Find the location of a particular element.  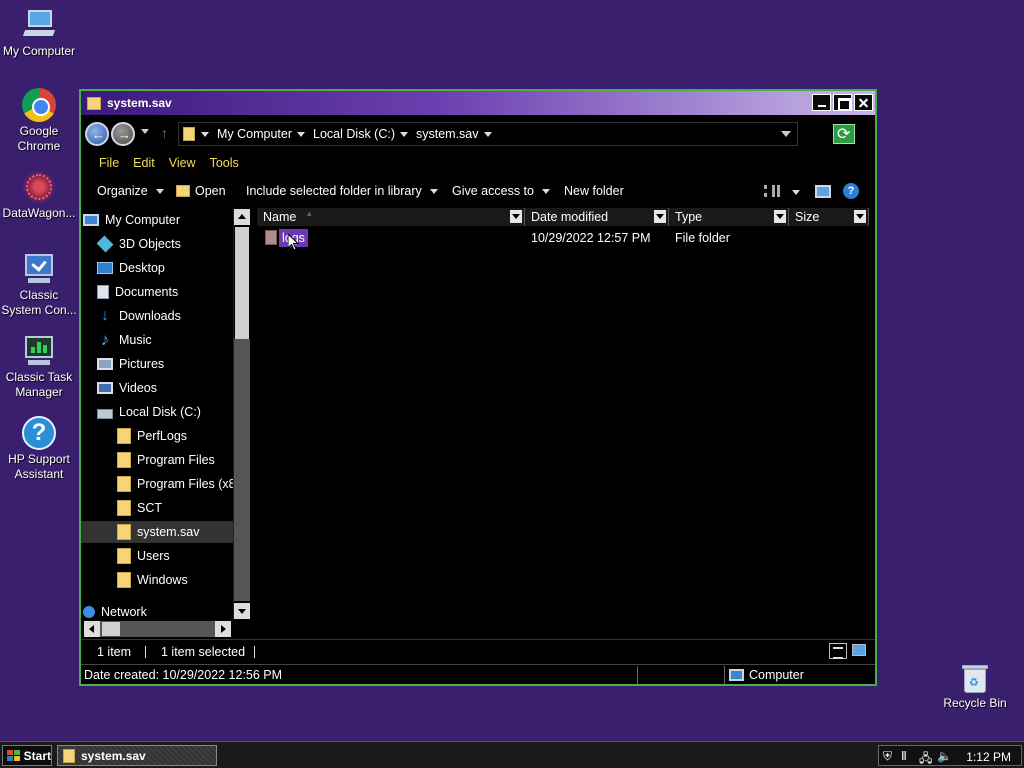

column-header-name: Name ▴ is located at coordinates (391, 217).